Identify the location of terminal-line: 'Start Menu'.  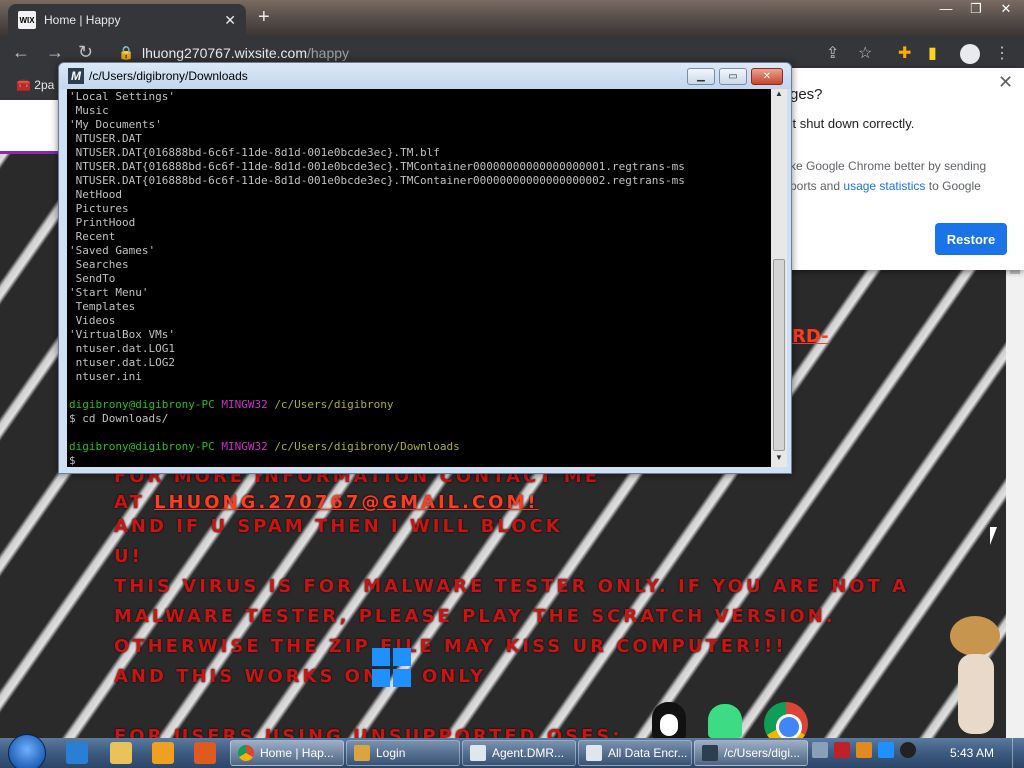
(109, 292).